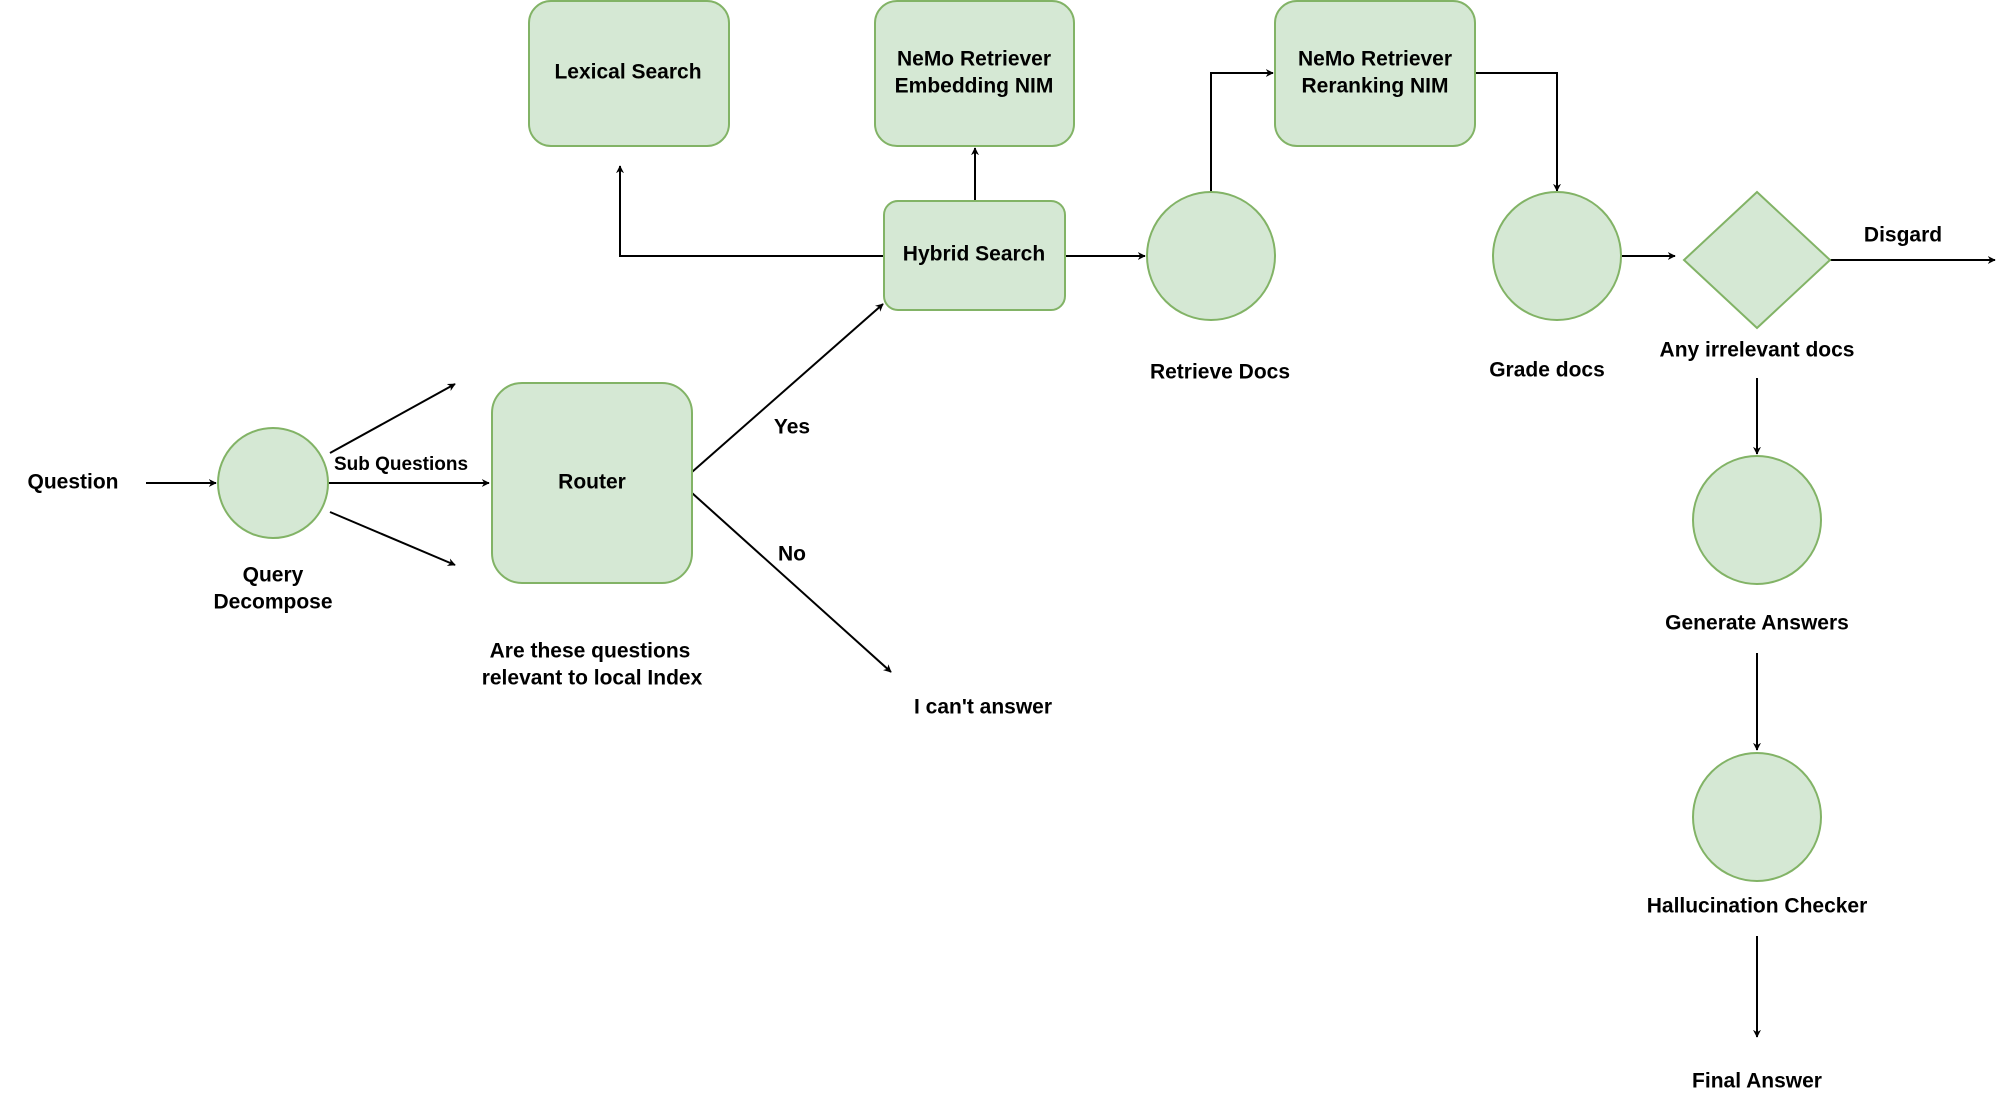 Image resolution: width=1999 pixels, height=1106 pixels. What do you see at coordinates (1557, 256) in the screenshot?
I see `grade-docs-node` at bounding box center [1557, 256].